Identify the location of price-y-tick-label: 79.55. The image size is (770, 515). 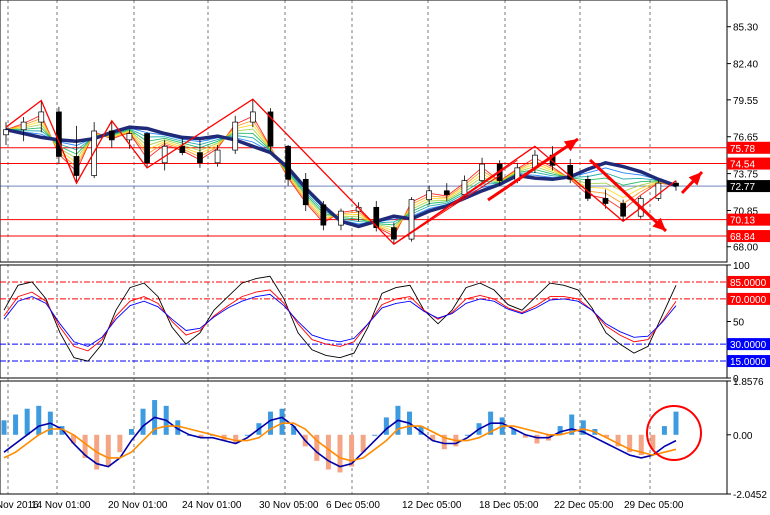
(745, 101).